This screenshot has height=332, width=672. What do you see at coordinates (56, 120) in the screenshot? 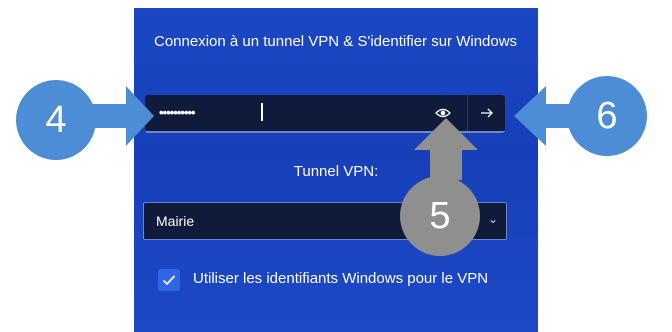
I see `callout-marker-4: 4` at bounding box center [56, 120].